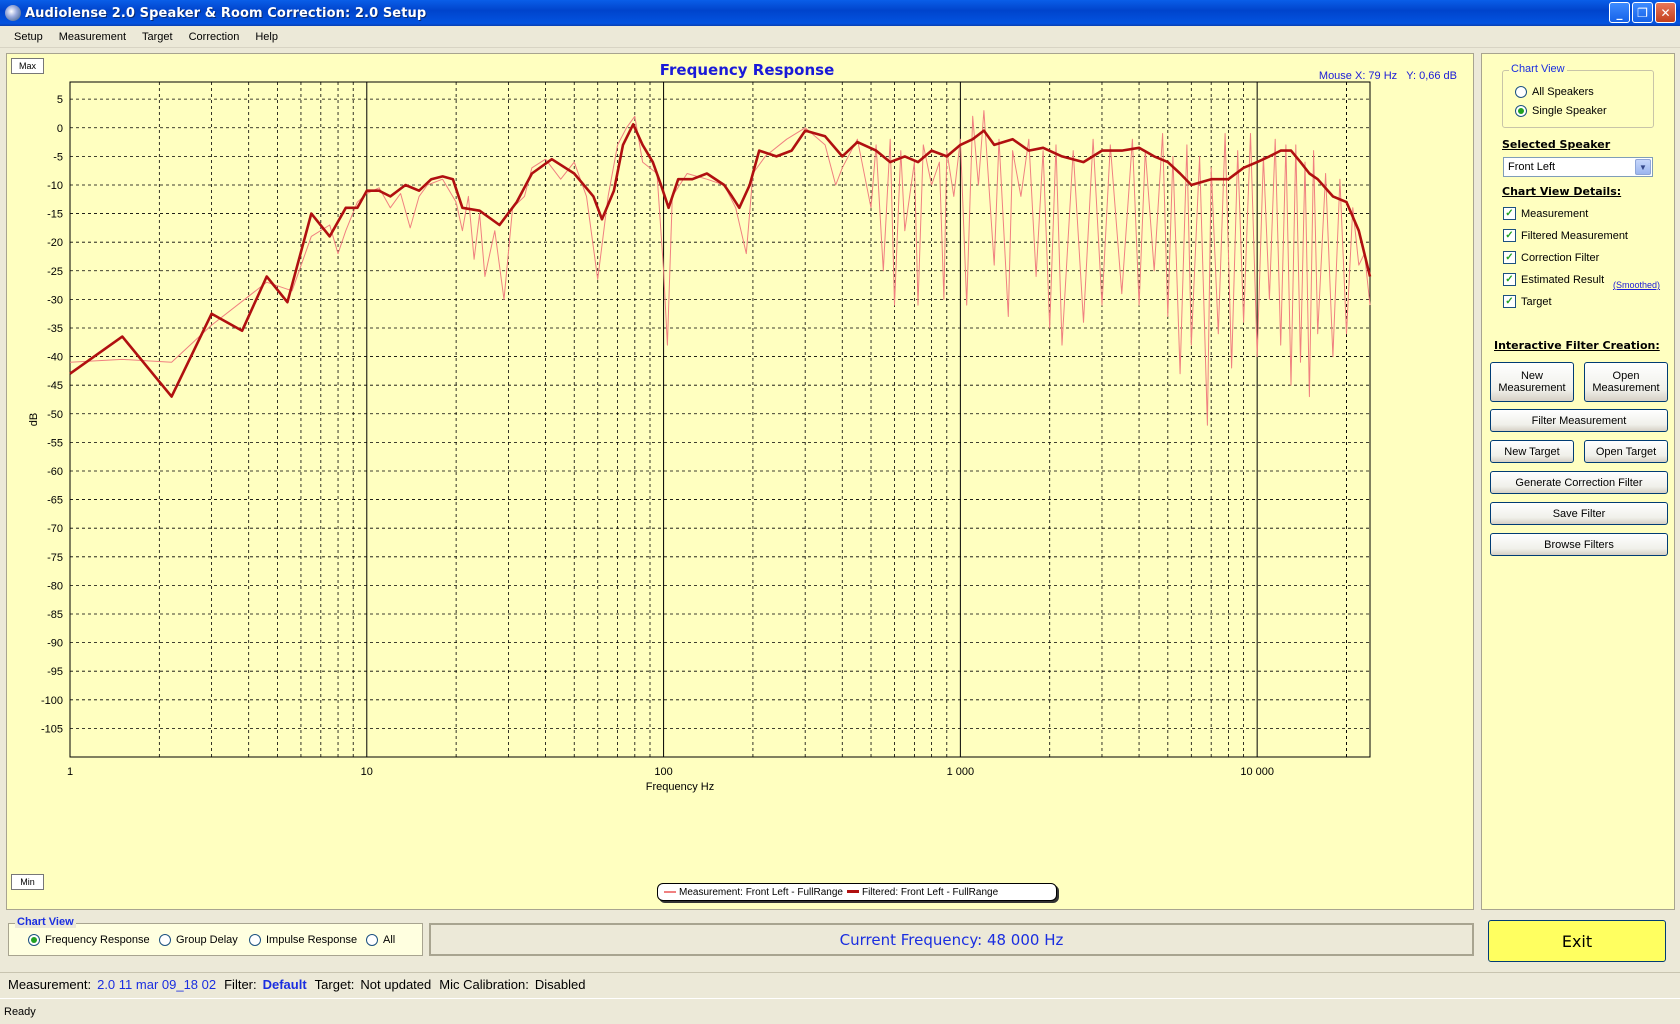 Image resolution: width=1680 pixels, height=1024 pixels. Describe the element at coordinates (55, 272) in the screenshot. I see `y-tick-label: -25` at that location.